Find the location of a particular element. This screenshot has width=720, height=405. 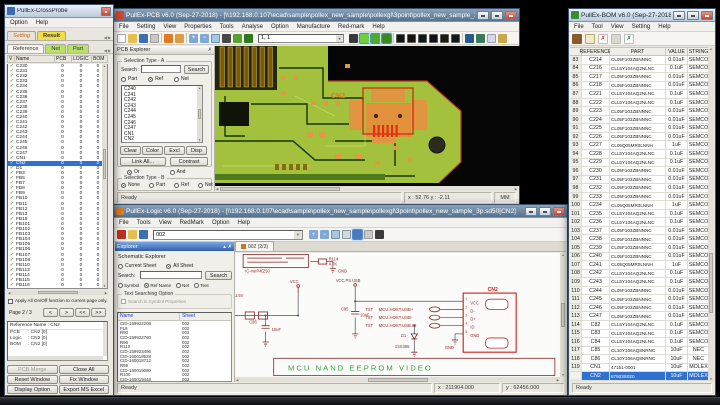

disp-button: Disp is located at coordinates (196, 150).